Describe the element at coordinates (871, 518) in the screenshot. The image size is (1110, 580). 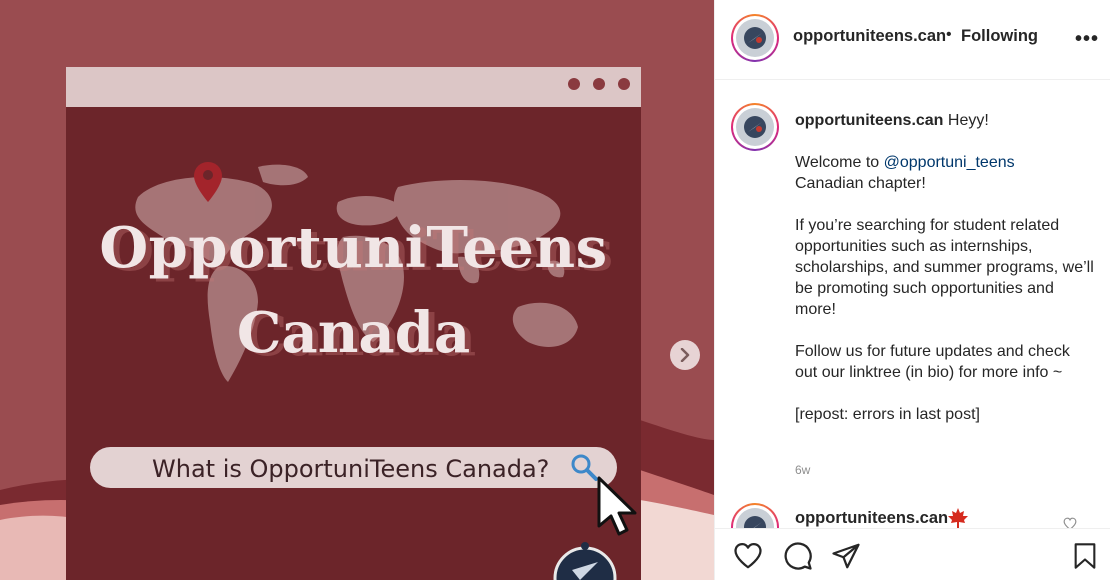
I see `comment-username: opportuniteens.can` at that location.